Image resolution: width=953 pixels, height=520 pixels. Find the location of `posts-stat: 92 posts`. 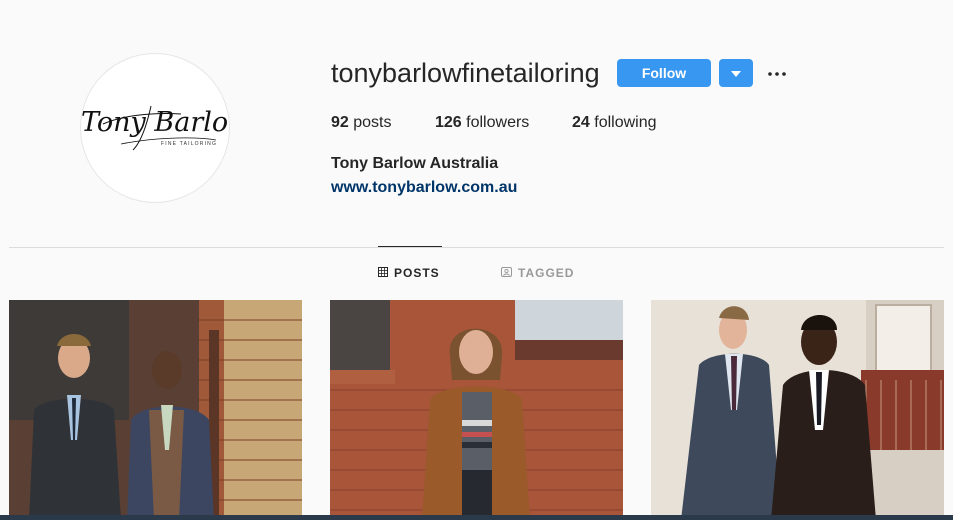

posts-stat: 92 posts is located at coordinates (361, 123).